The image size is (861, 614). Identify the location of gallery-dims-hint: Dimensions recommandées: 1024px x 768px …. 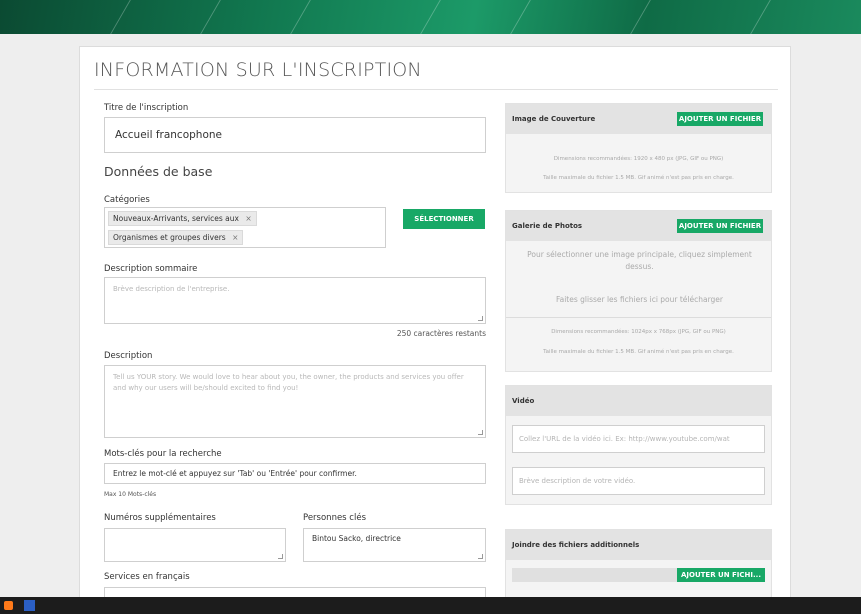
(638, 332).